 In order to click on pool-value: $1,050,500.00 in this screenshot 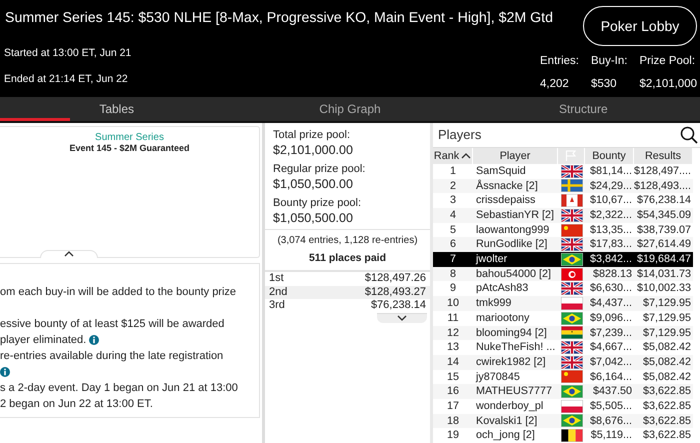, I will do `click(313, 218)`.